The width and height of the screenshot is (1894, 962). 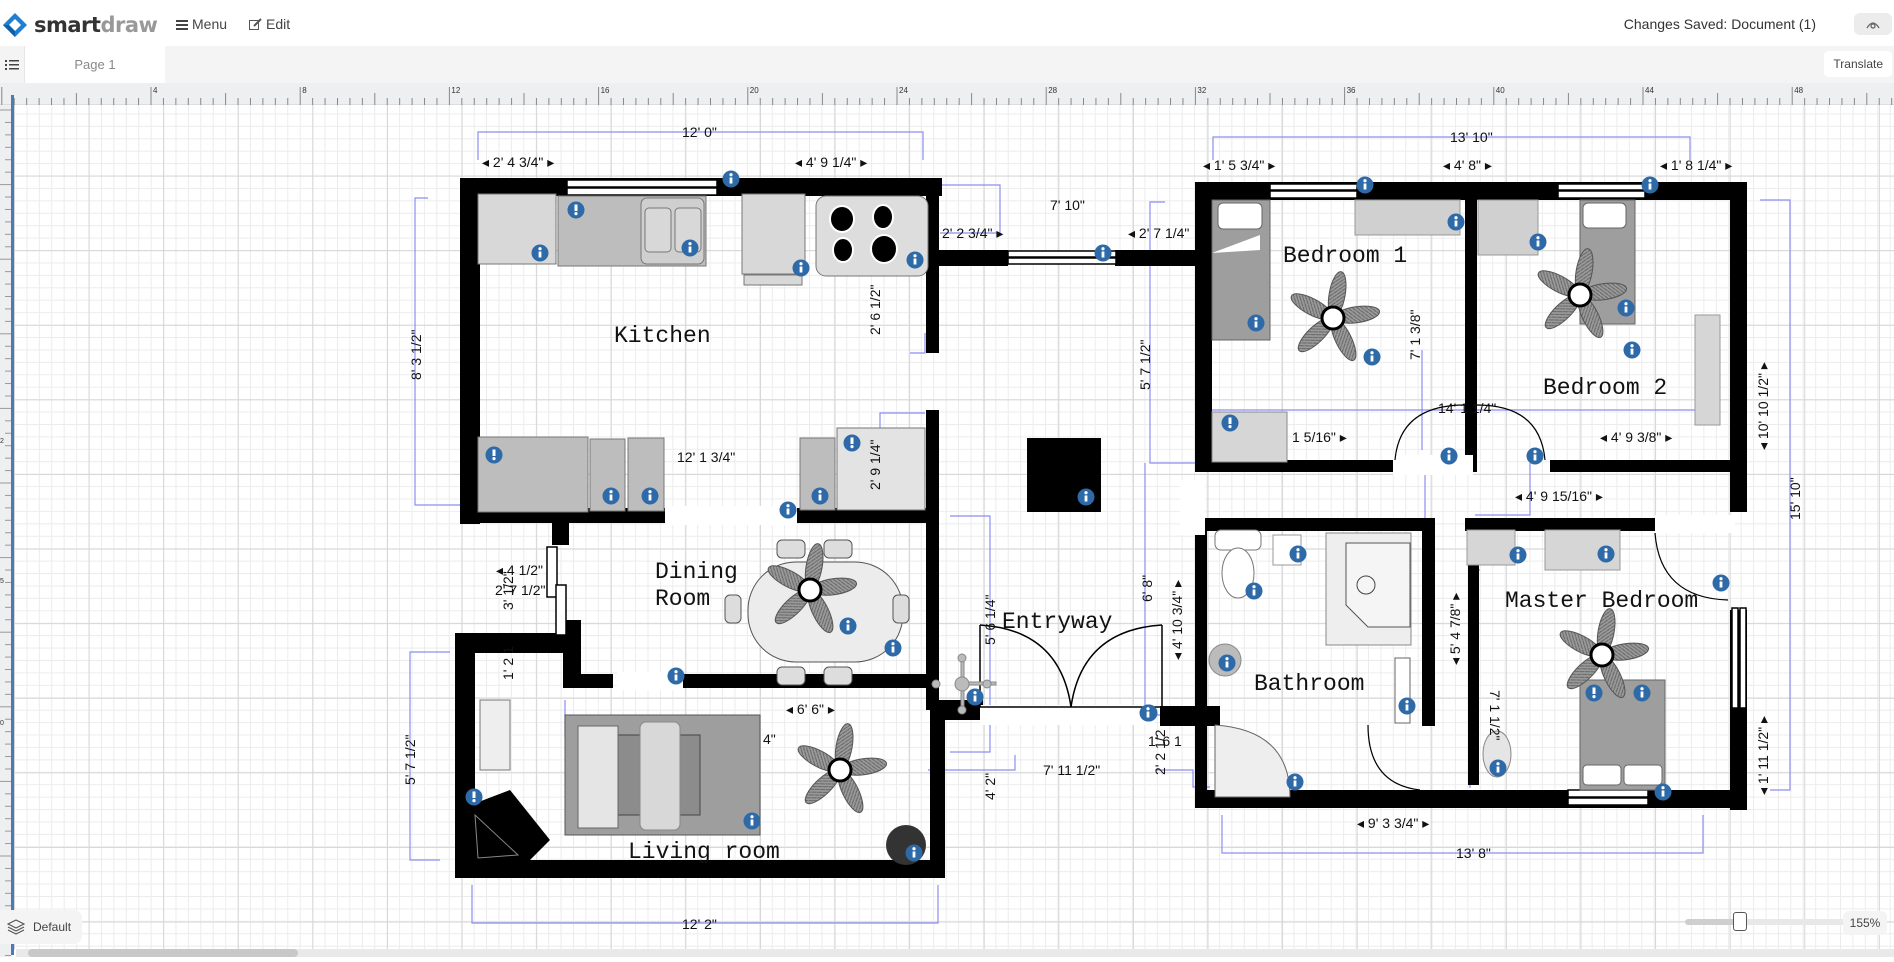 I want to click on dim-hall-between: ◂ 4' 9 15/16" ▸, so click(x=1559, y=496).